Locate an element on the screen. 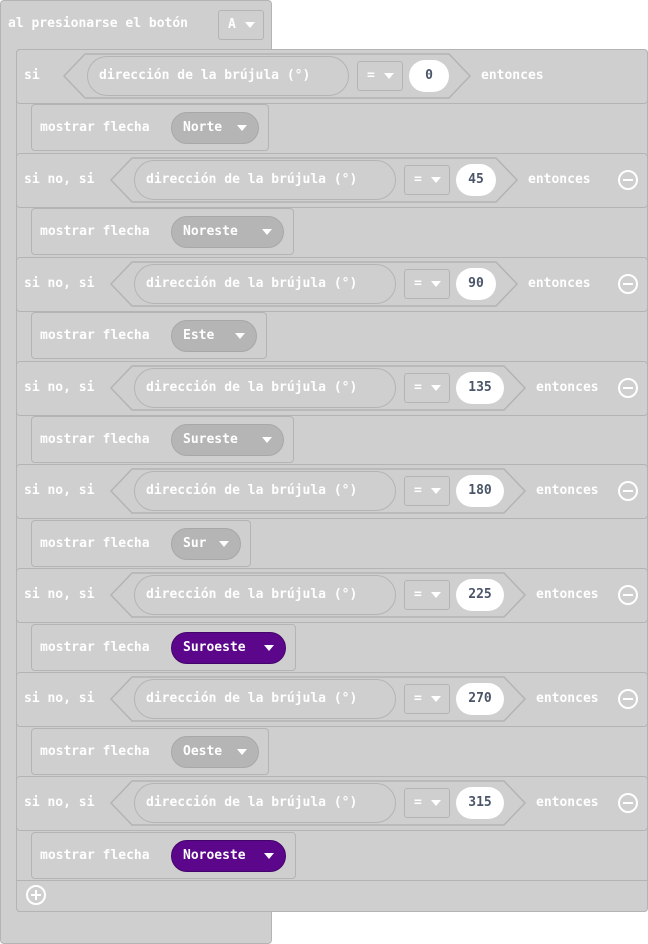 The width and height of the screenshot is (648, 944). if-block-footer is located at coordinates (332, 896).